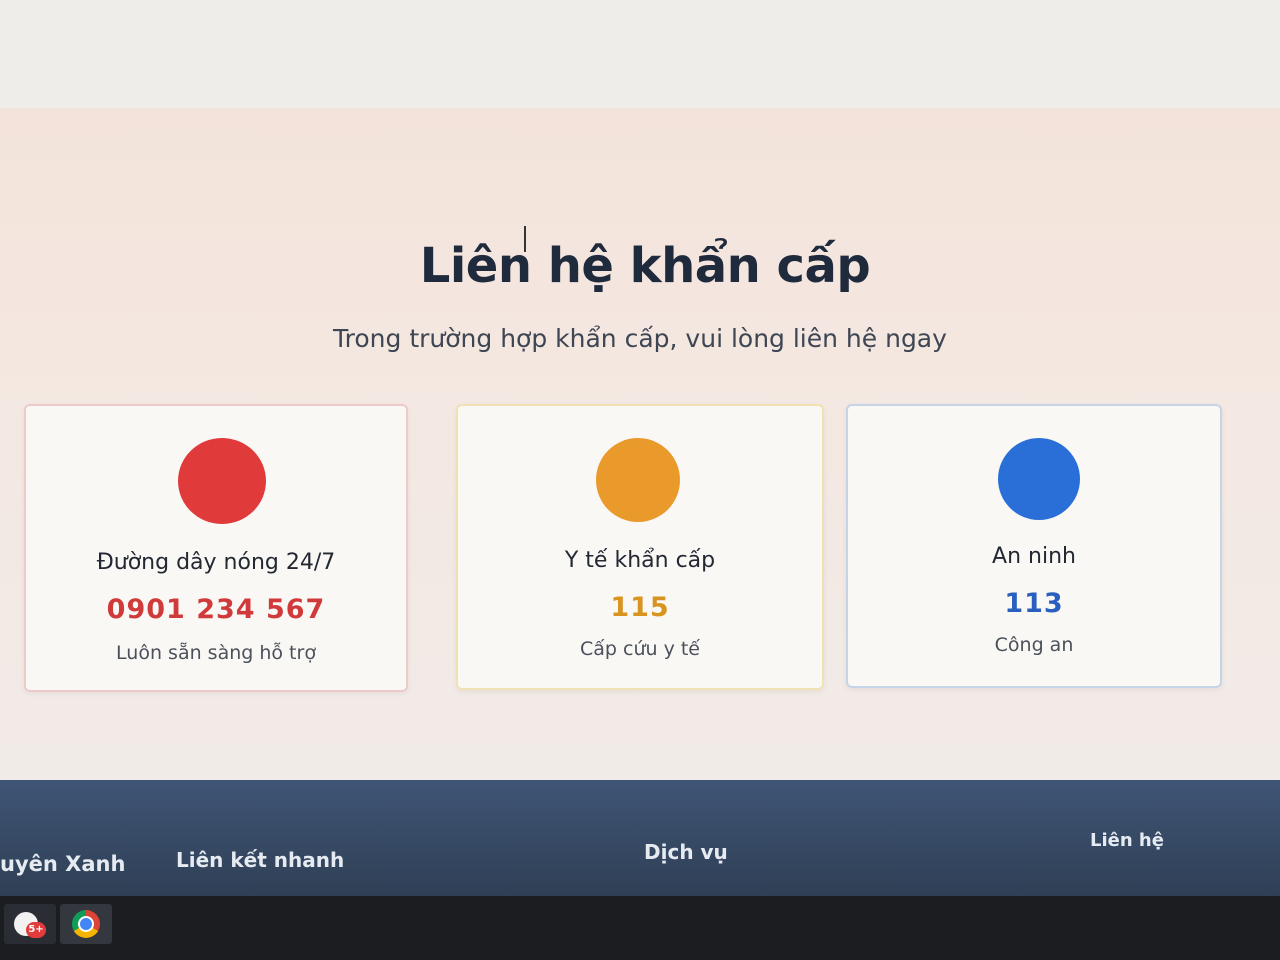  I want to click on os-taskbar: 5+, so click(640, 928).